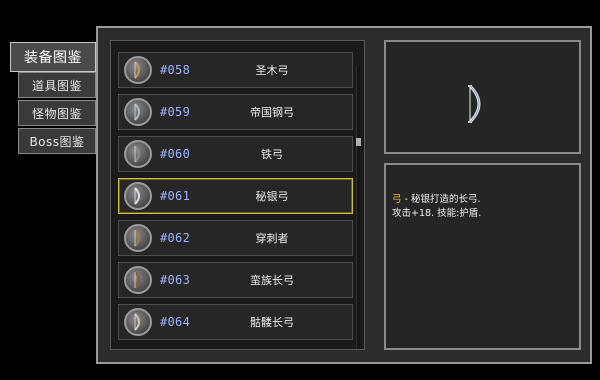  I want to click on tab-label: 怪物图鉴, so click(56, 113).